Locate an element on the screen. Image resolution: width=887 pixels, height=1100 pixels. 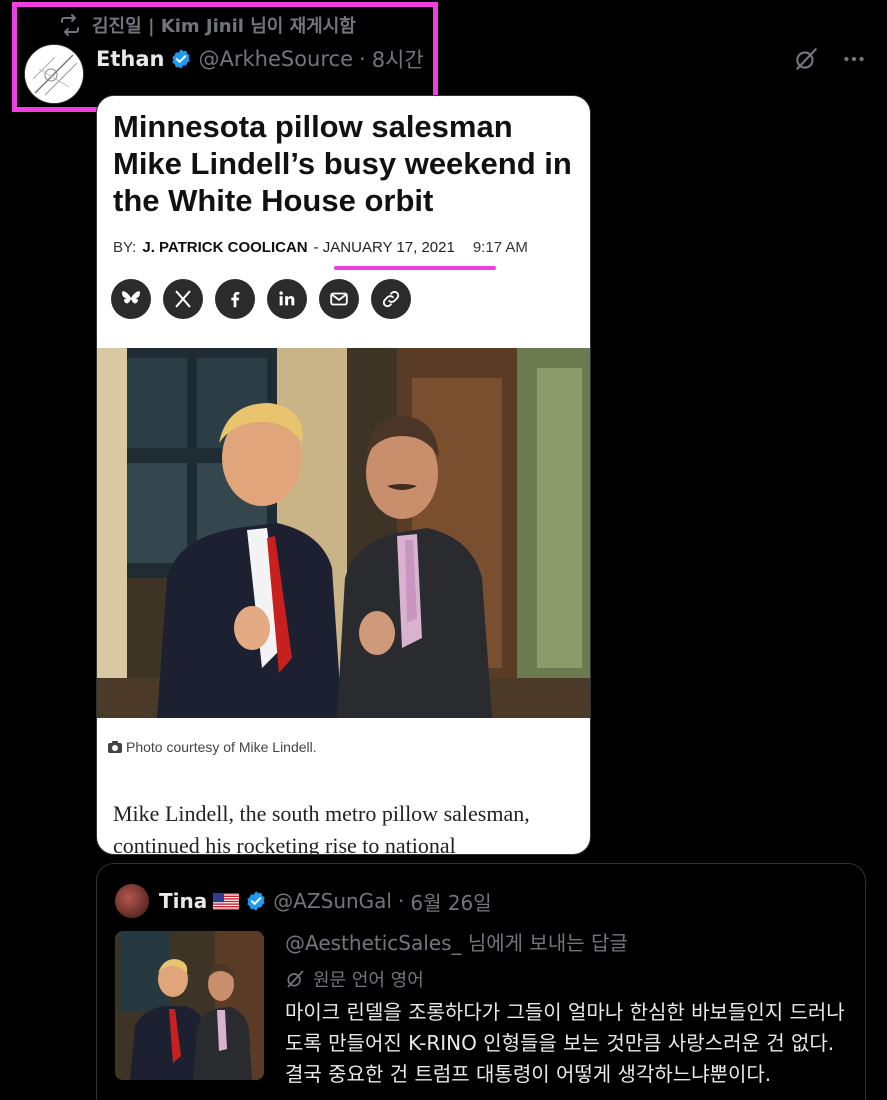
byline-author: J. PATRICK COOLICAN is located at coordinates (225, 247).